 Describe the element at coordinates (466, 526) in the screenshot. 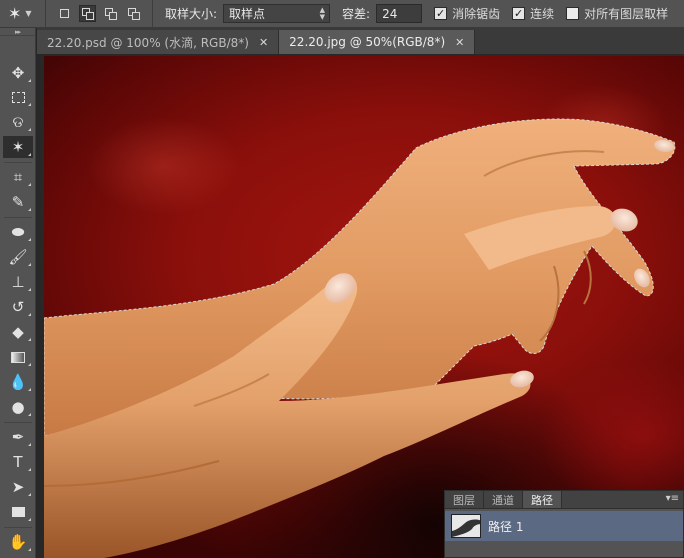

I see `path-thumbnail` at that location.